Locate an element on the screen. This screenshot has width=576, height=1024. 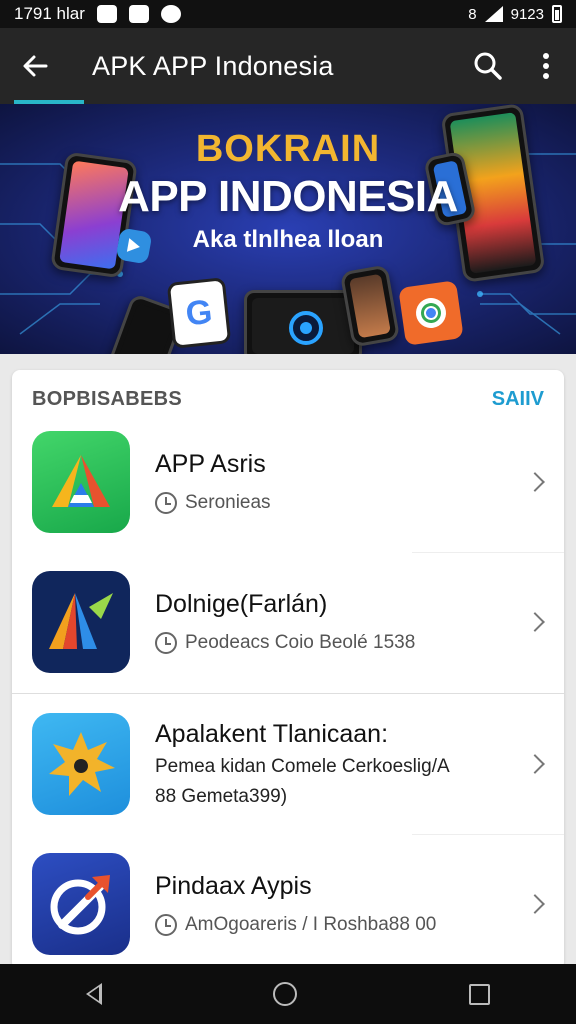
app-item-subtitle-line: AmOgoareris / I Roshba88 00 is located at coordinates (329, 925).